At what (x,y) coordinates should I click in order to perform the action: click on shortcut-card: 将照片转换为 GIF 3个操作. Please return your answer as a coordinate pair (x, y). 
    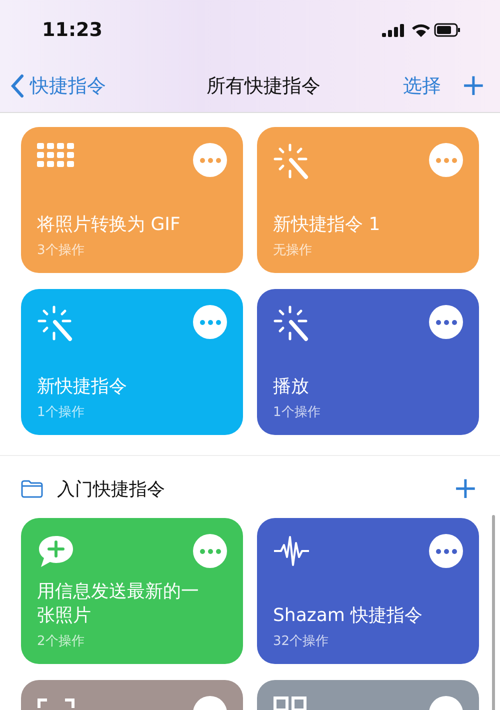
    Looking at the image, I should click on (132, 200).